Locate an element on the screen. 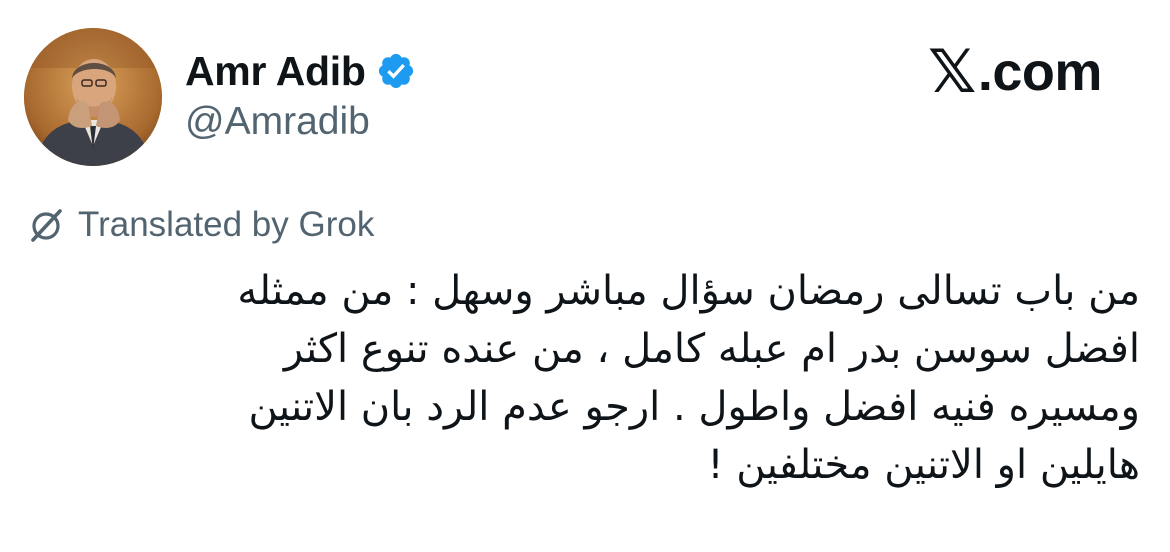  author-name-row: Amr Adib is located at coordinates (300, 71).